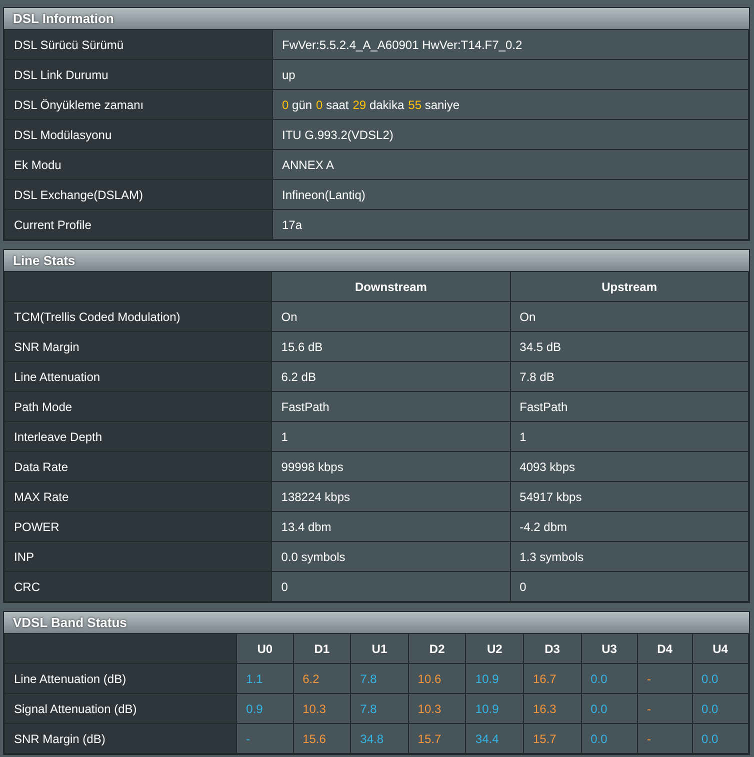 The width and height of the screenshot is (754, 757). What do you see at coordinates (510, 135) in the screenshot?
I see `row-value: ITU G.993.2(VDSL2)` at bounding box center [510, 135].